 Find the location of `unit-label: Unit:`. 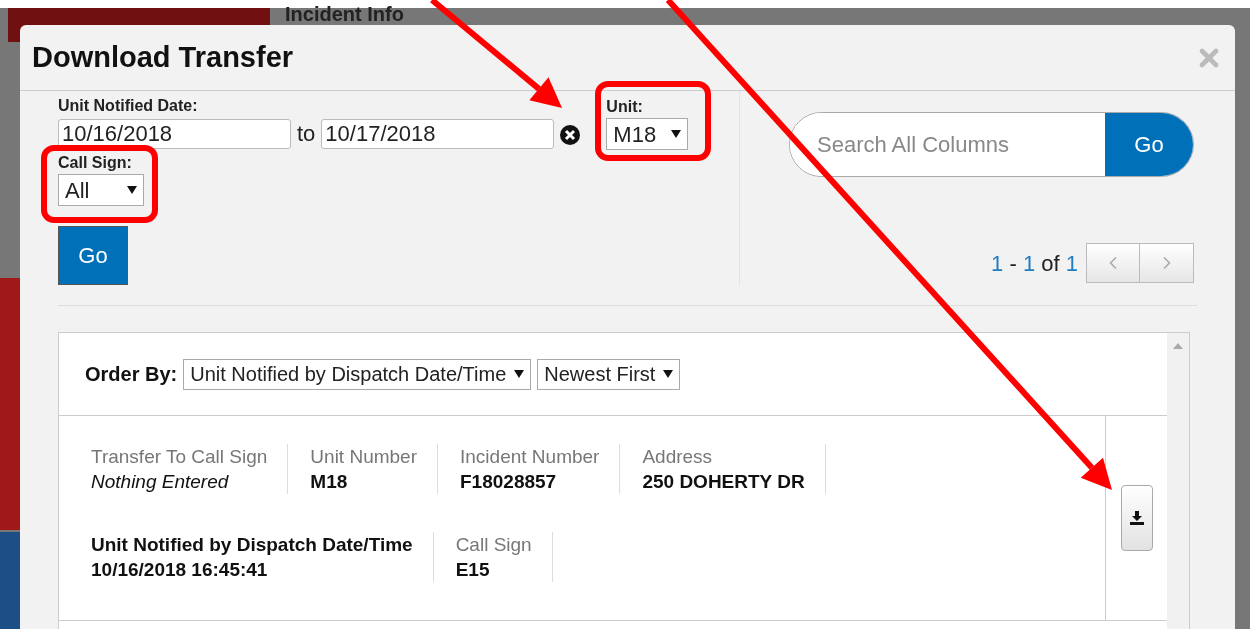

unit-label: Unit: is located at coordinates (625, 107).